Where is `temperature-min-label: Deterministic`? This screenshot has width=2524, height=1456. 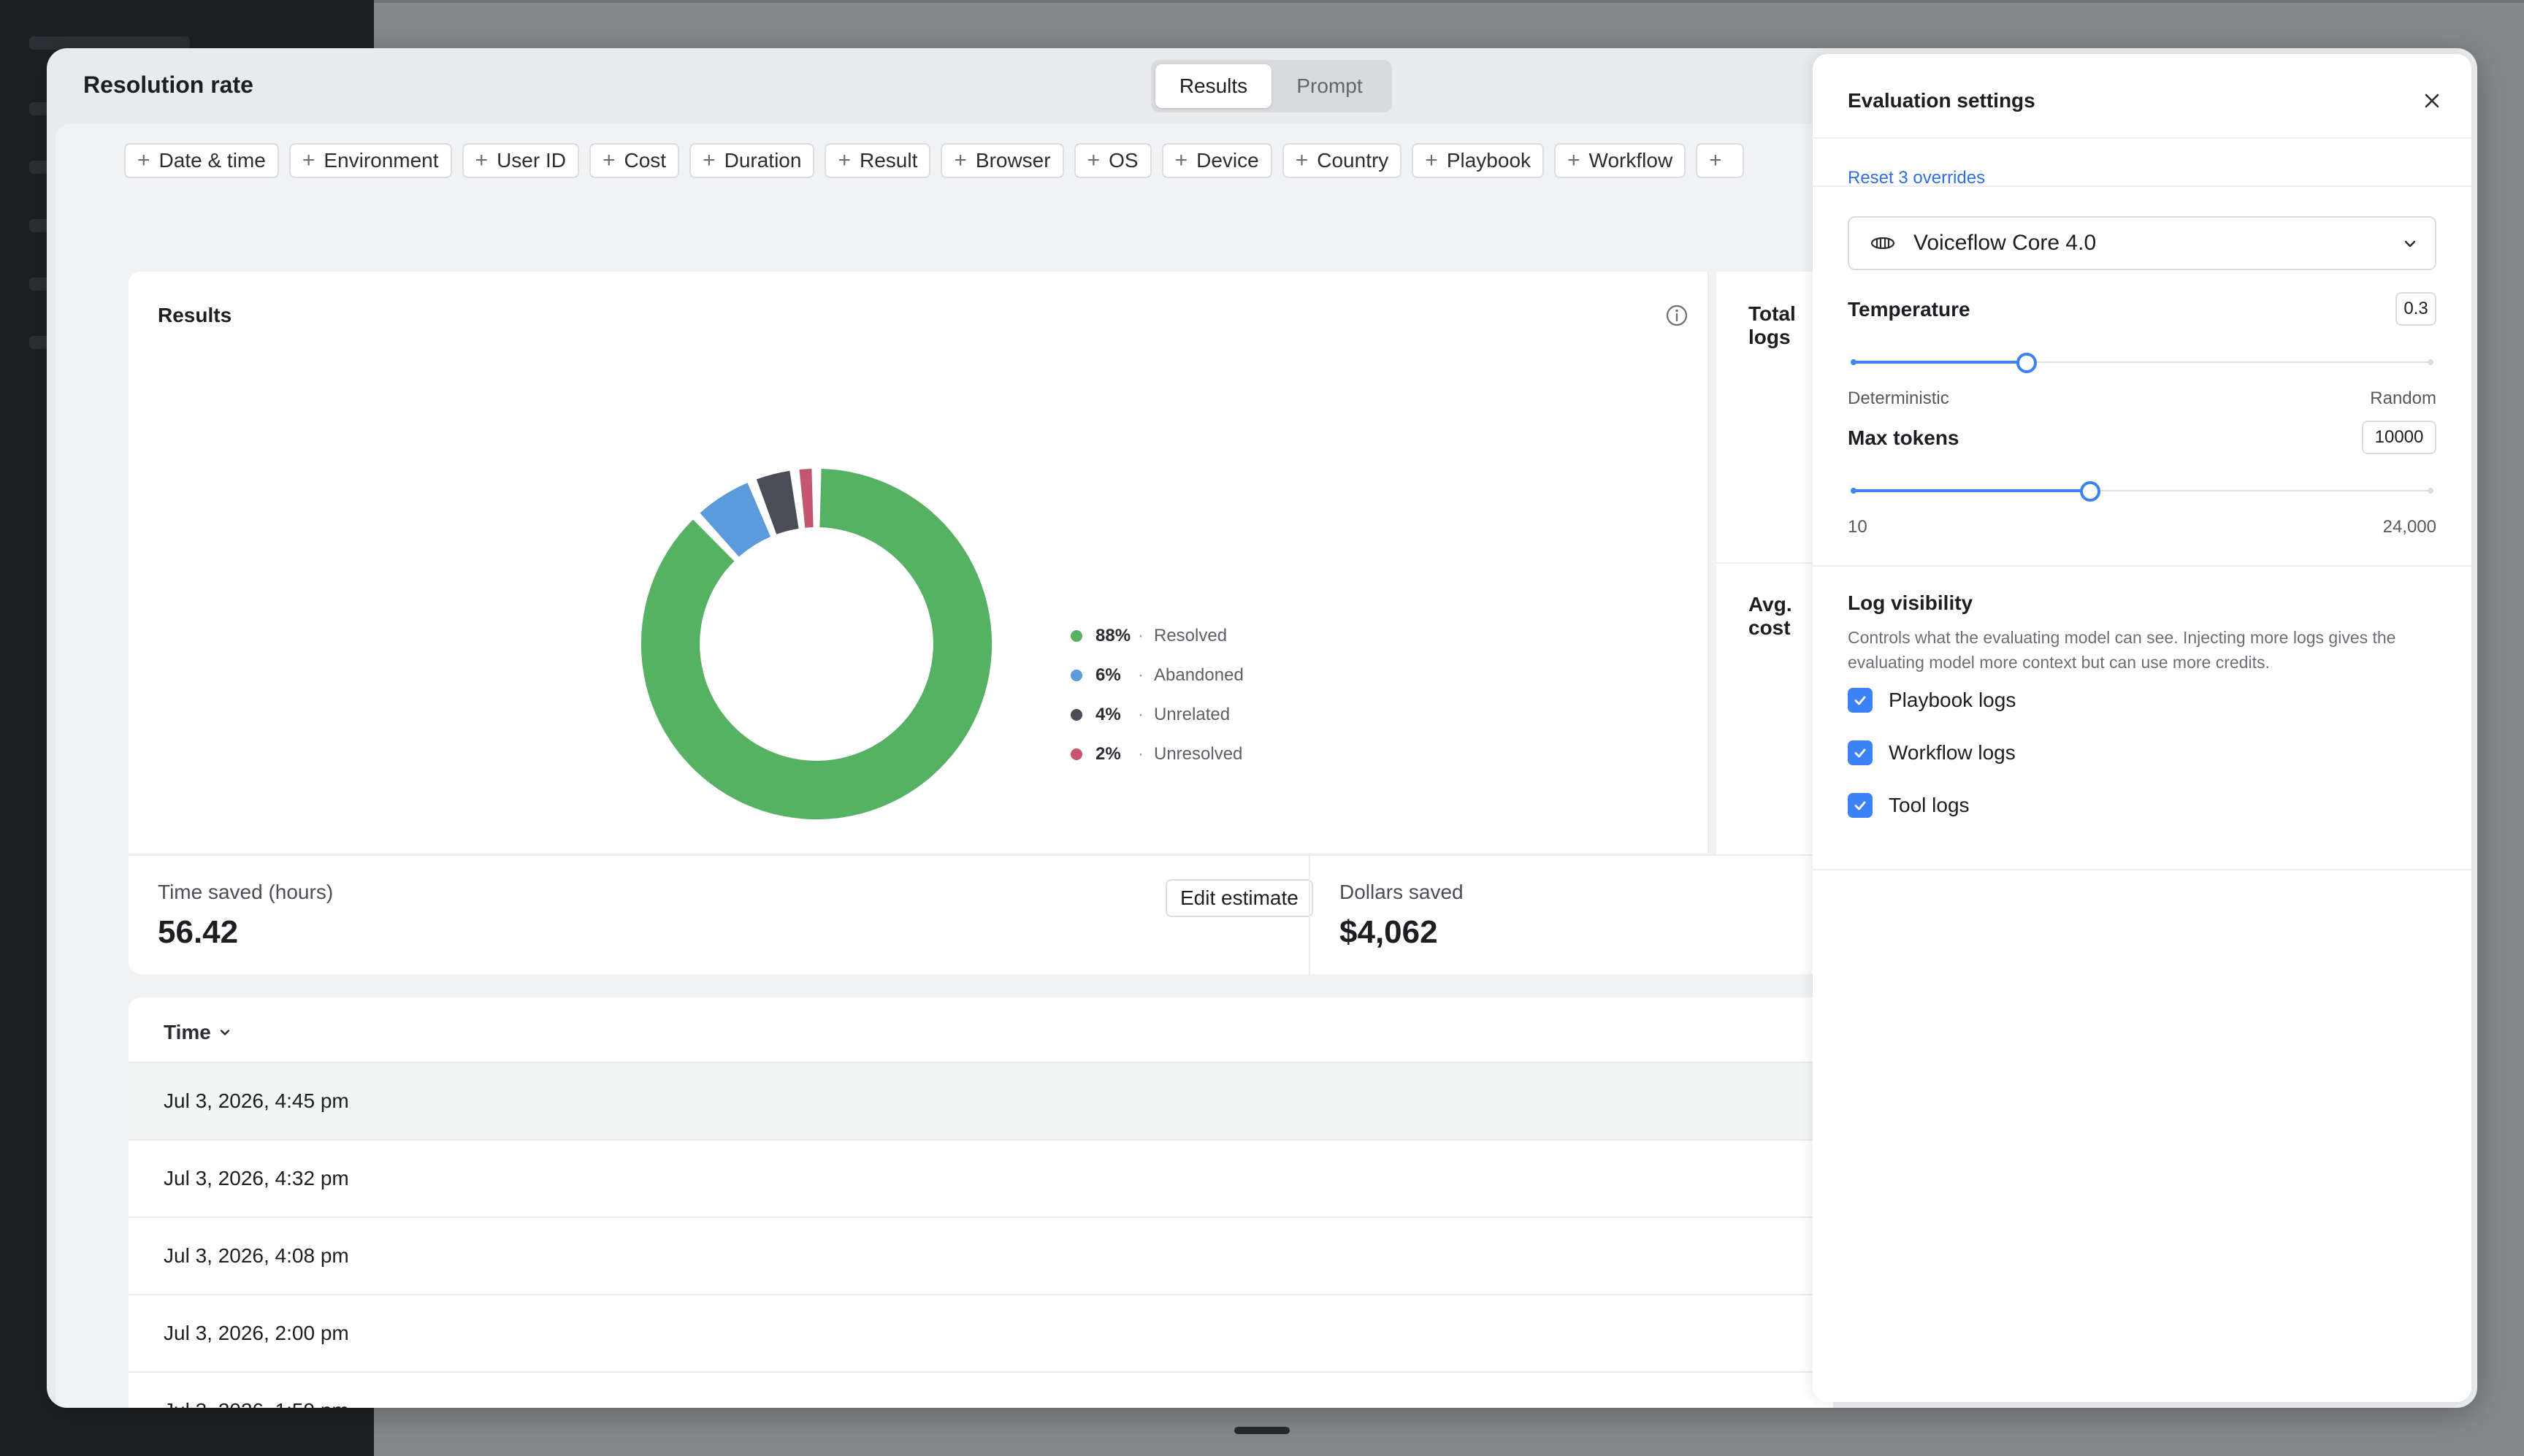 temperature-min-label: Deterministic is located at coordinates (1898, 398).